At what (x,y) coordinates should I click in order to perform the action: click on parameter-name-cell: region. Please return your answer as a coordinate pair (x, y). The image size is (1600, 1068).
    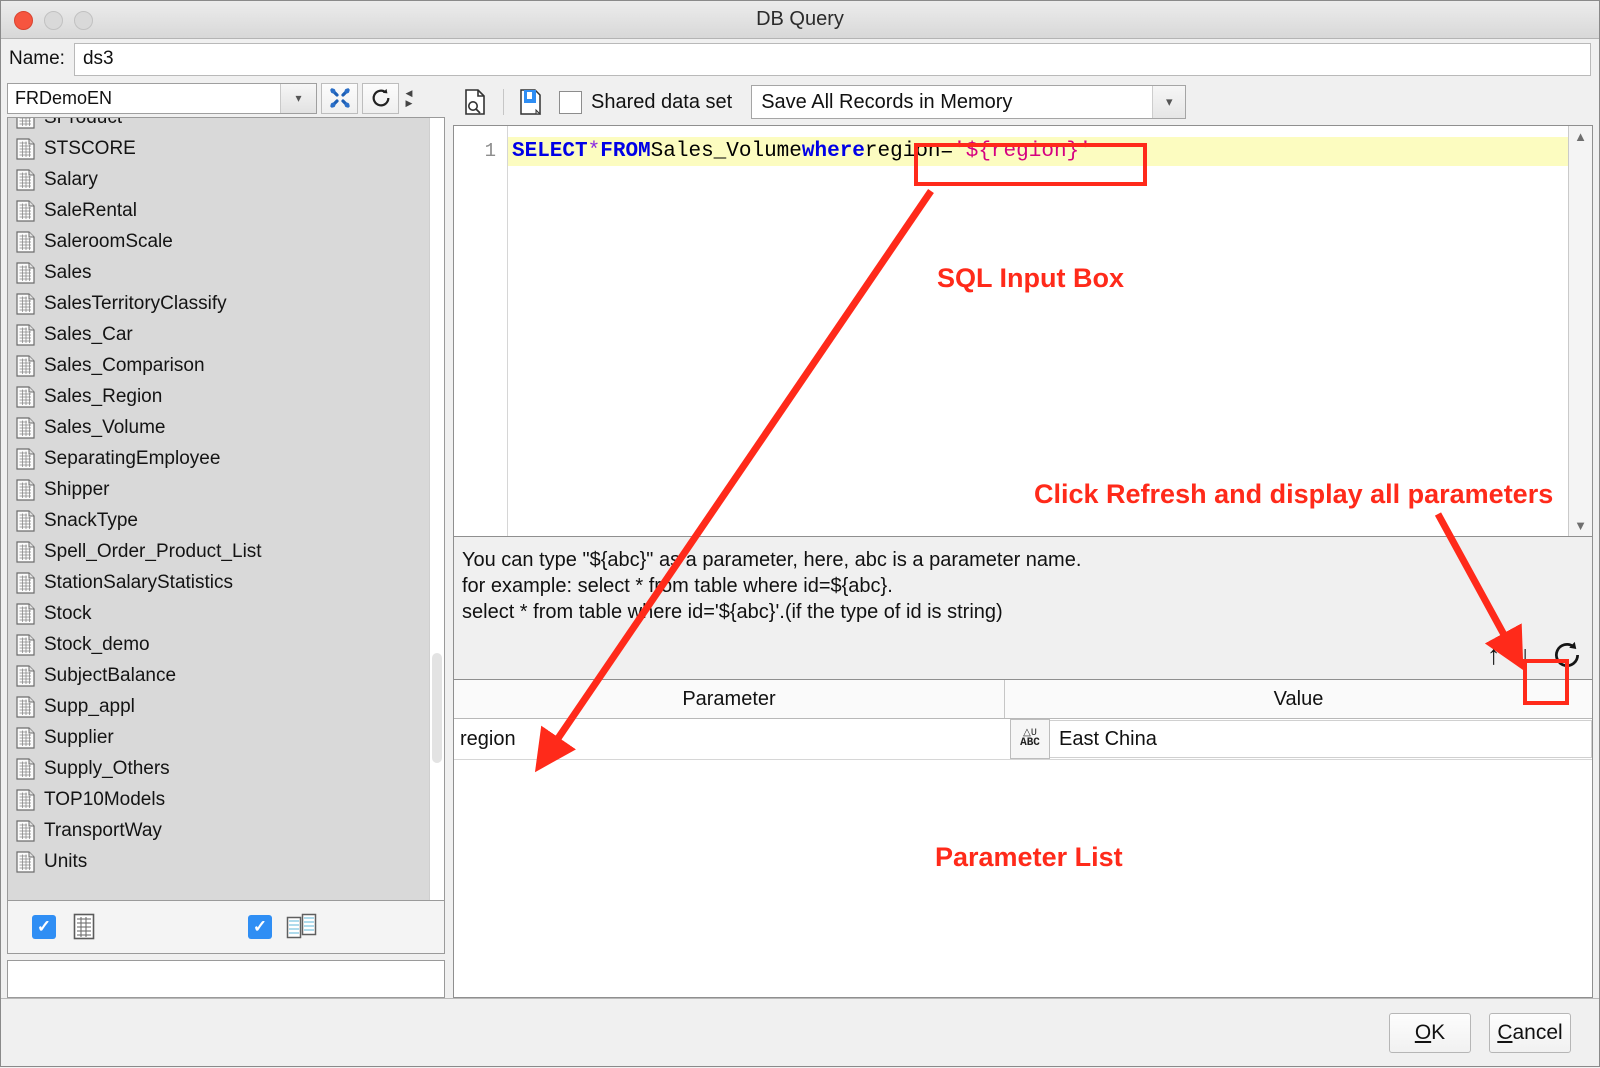
    Looking at the image, I should click on (732, 739).